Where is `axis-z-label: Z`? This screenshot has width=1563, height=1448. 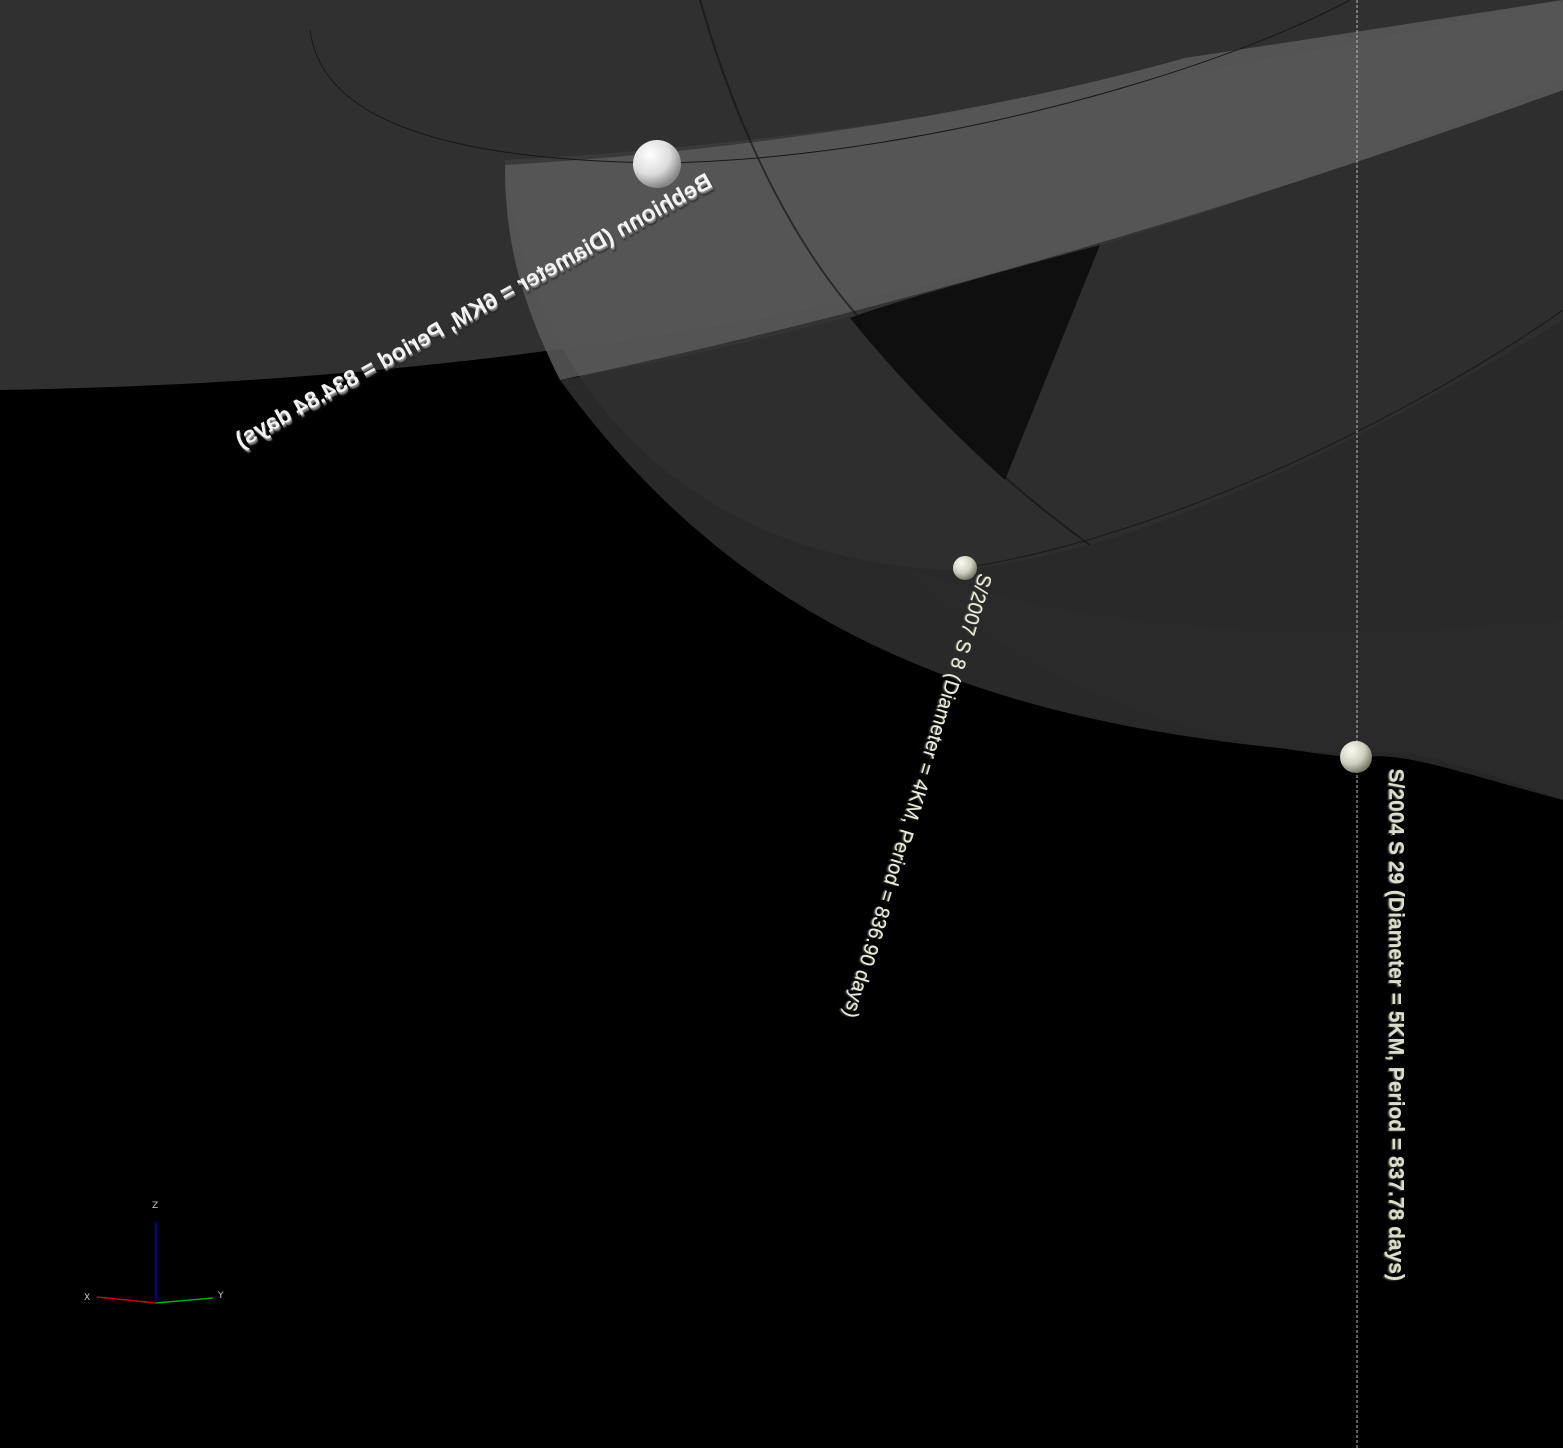
axis-z-label: Z is located at coordinates (155, 1206).